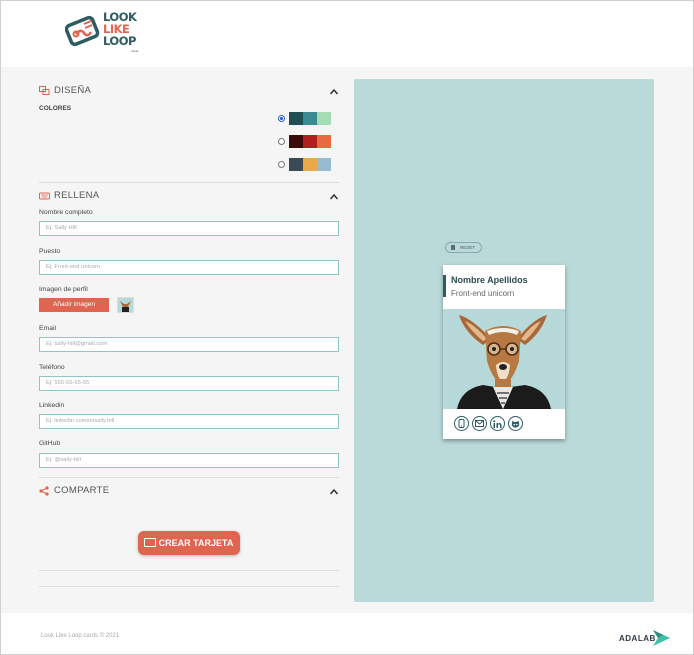  Describe the element at coordinates (483, 293) in the screenshot. I see `card-job: Front-end unicorn` at that location.